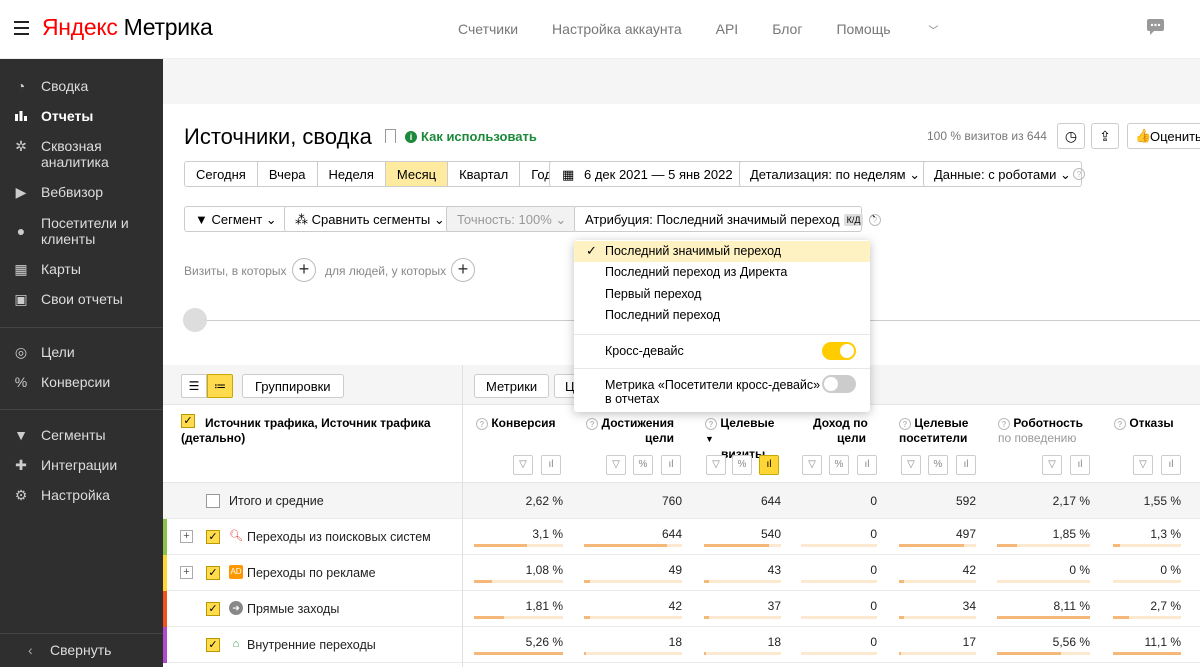 The width and height of the screenshot is (1200, 667). Describe the element at coordinates (236, 219) in the screenshot. I see `segment-button: ▼ Сегмент ⌄` at that location.